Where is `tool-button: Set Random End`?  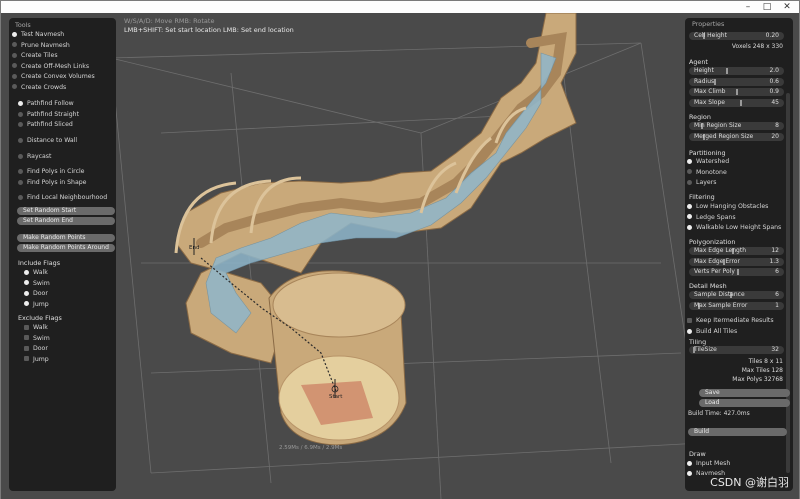 tool-button: Set Random End is located at coordinates (66, 221).